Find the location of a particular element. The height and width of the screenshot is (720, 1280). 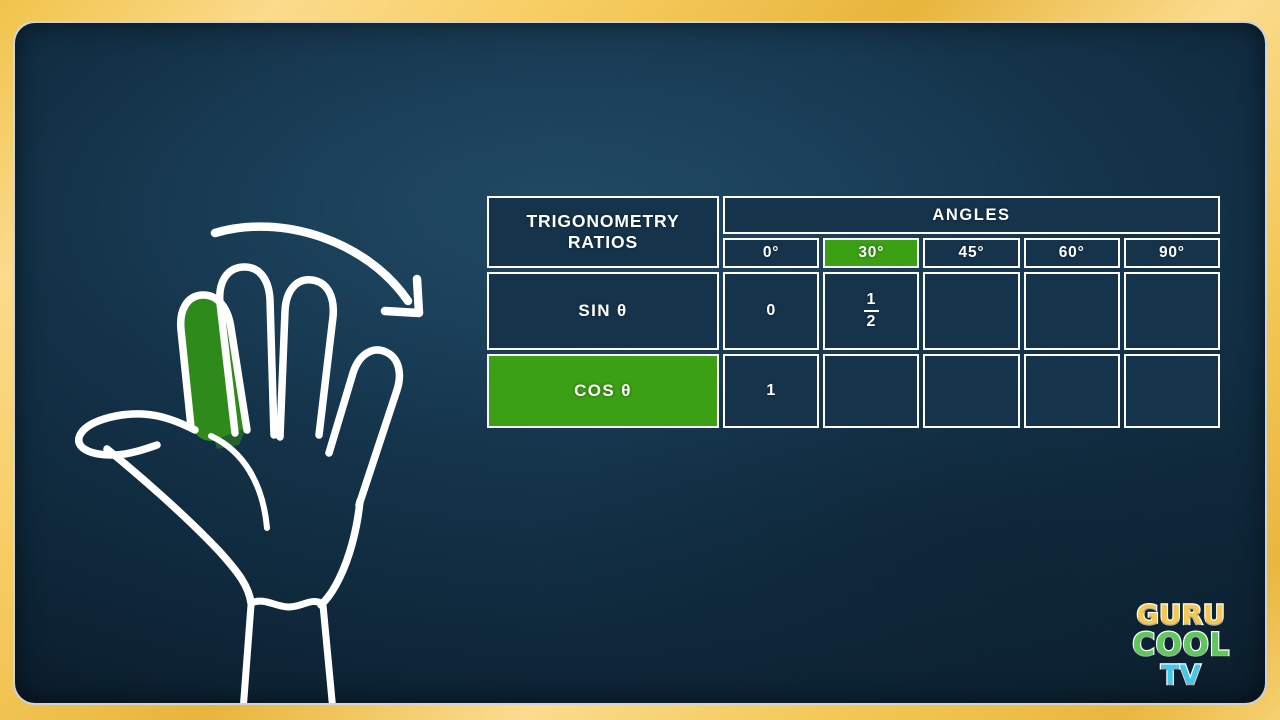

logo-line-guru: GURU is located at coordinates (1180, 615).